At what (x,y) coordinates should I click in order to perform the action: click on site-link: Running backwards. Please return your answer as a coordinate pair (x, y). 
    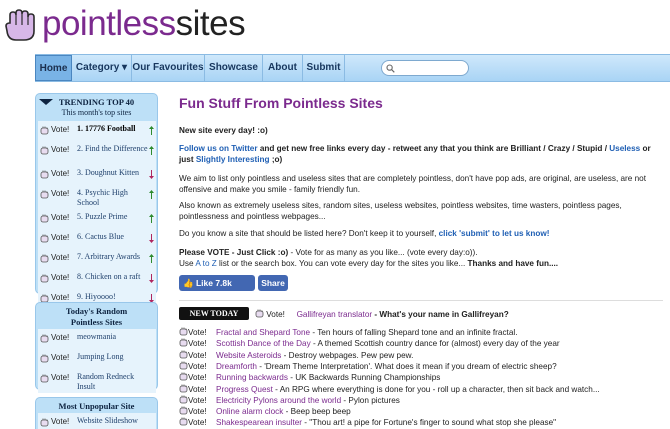
    Looking at the image, I should click on (252, 377).